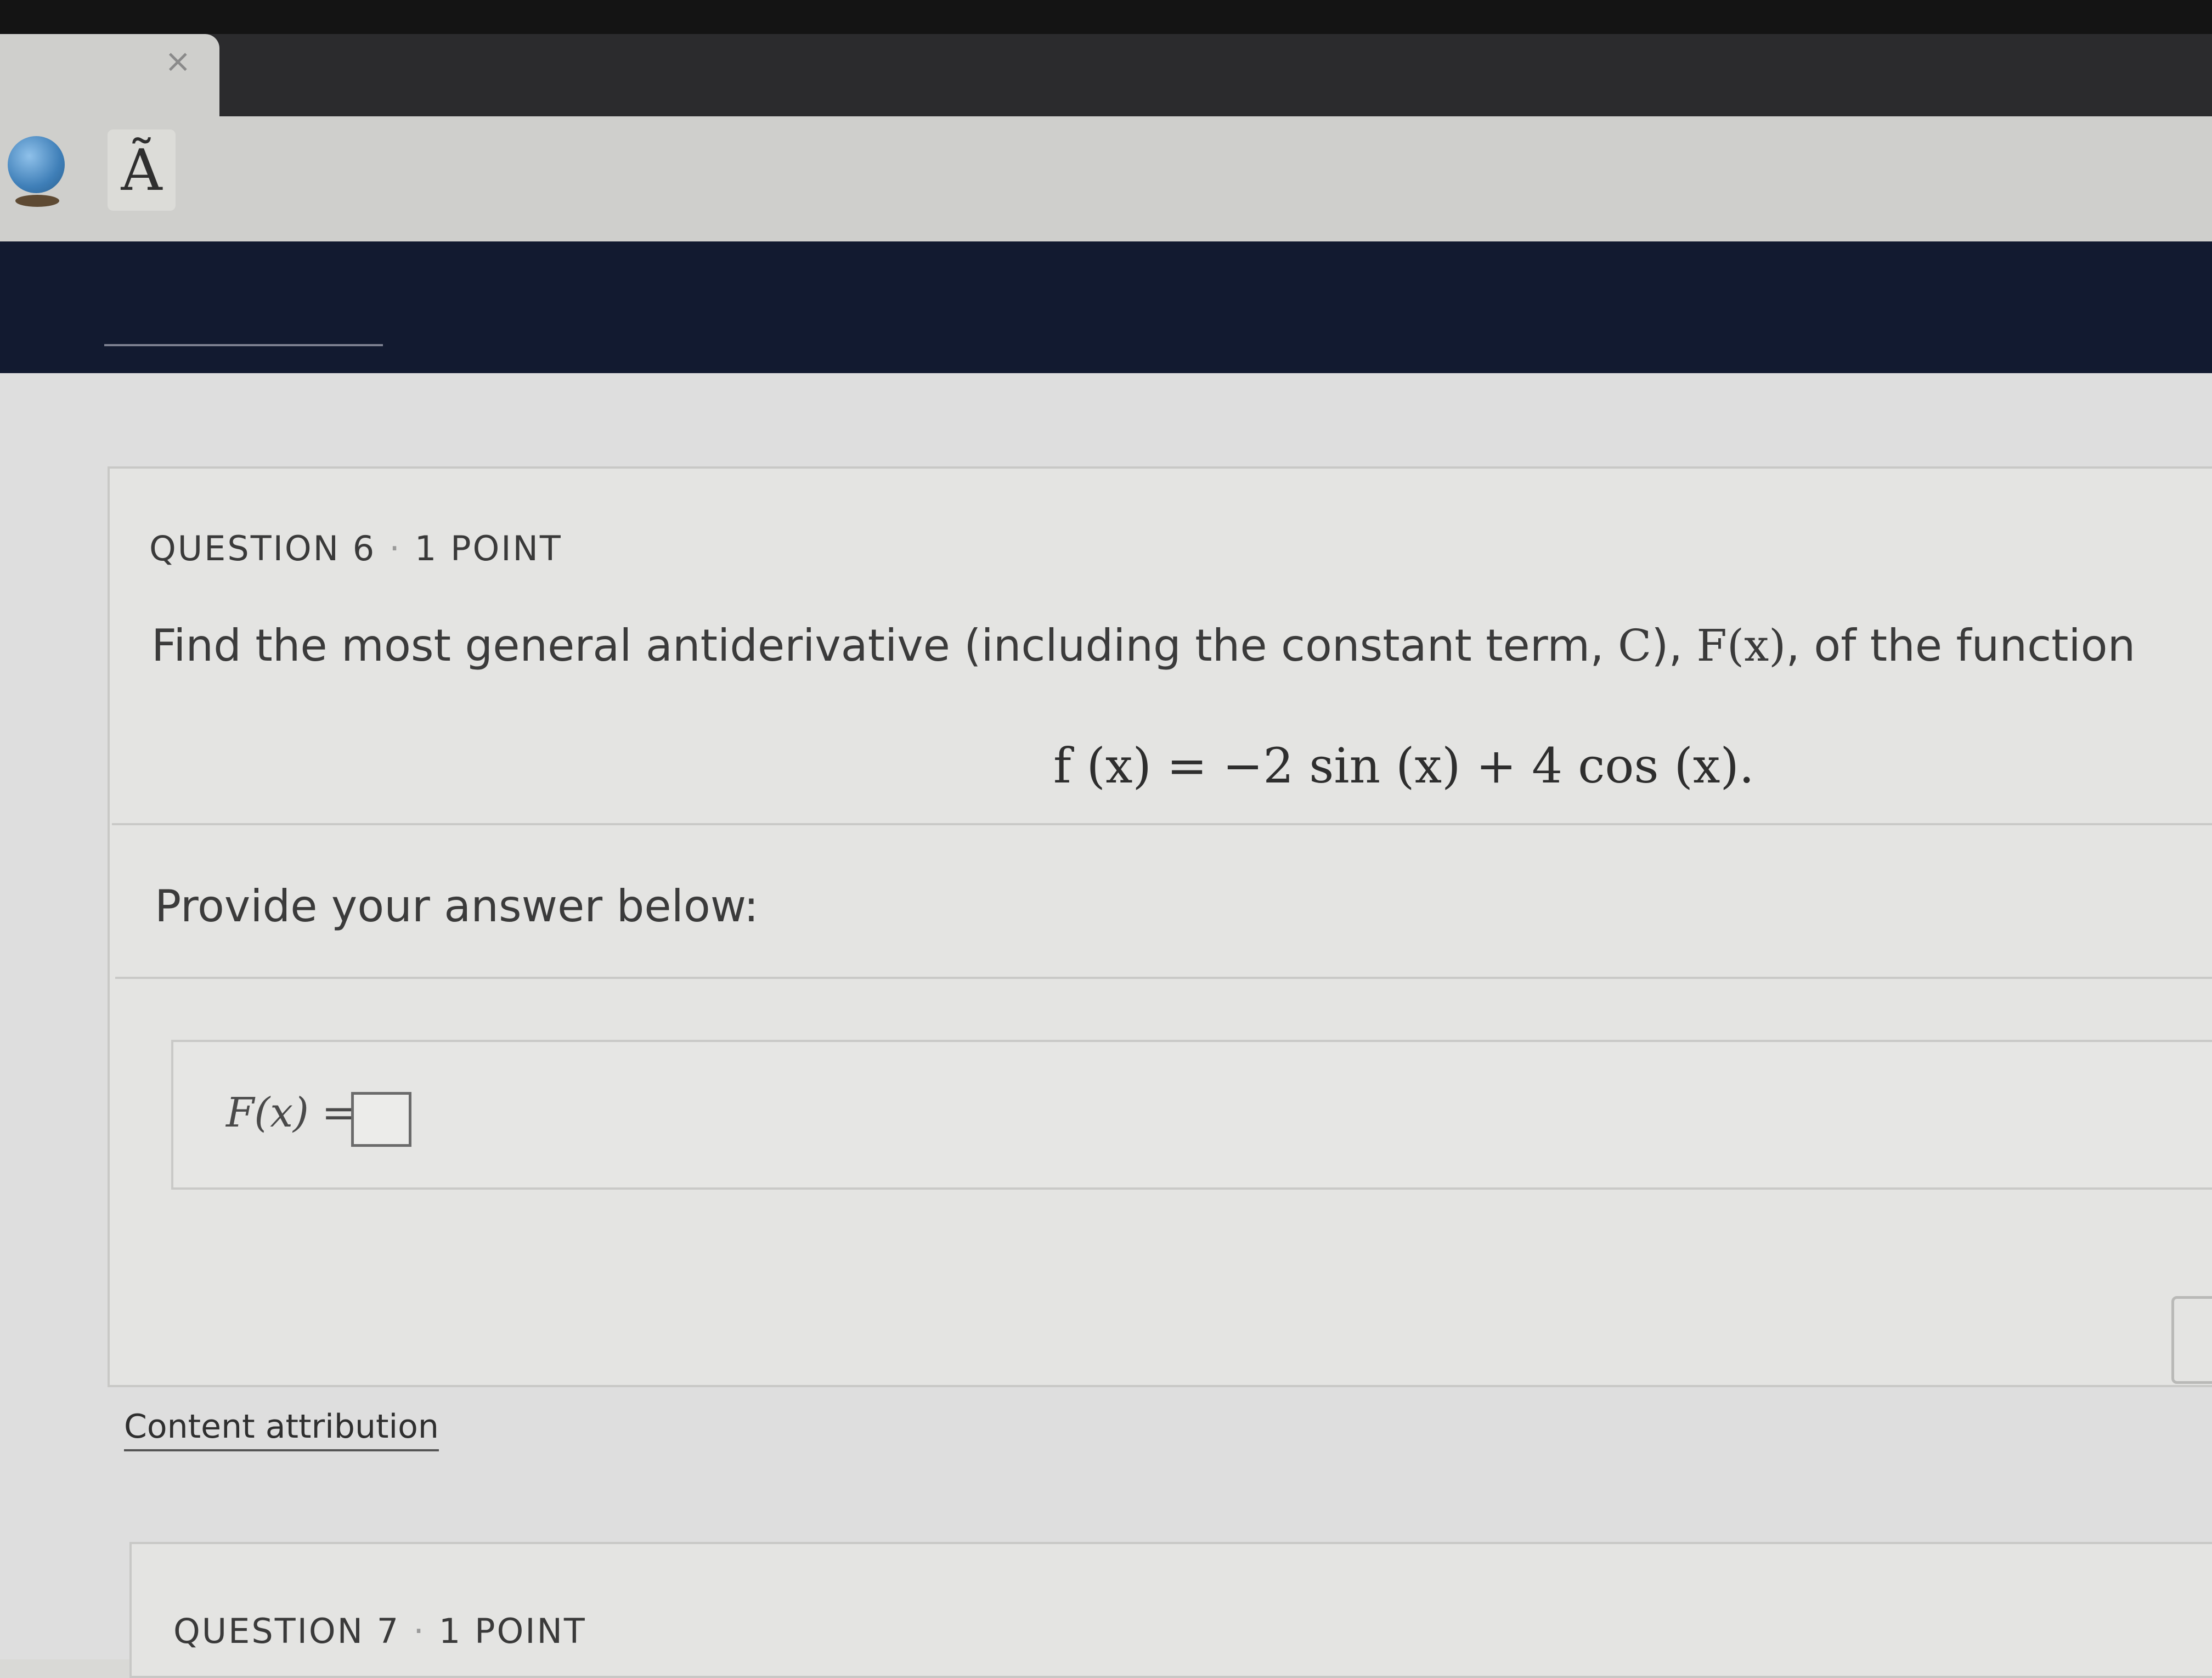 The width and height of the screenshot is (2212, 1678). I want to click on question-header: QUESTION 7 · 1 POINT, so click(380, 1631).